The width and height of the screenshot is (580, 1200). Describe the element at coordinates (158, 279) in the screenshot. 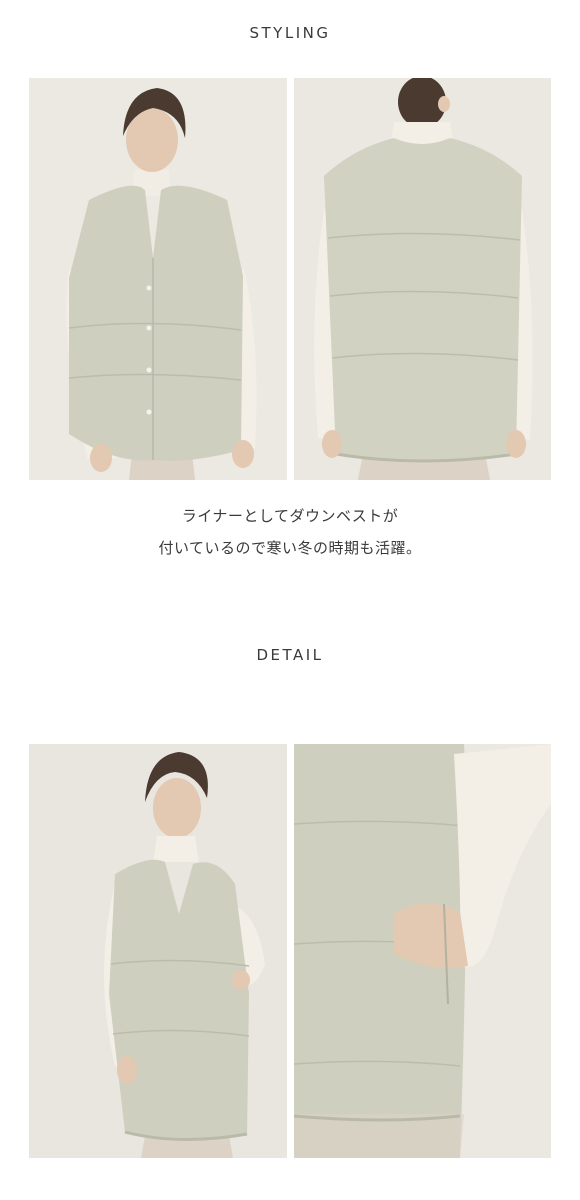

I see `styling-photo-front` at that location.